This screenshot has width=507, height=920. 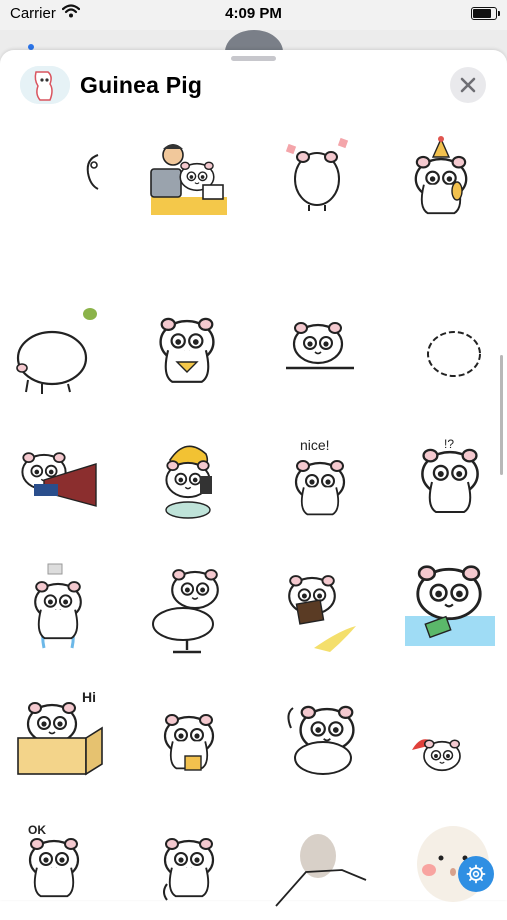 I want to click on sticker-pack-icon, so click(x=45, y=85).